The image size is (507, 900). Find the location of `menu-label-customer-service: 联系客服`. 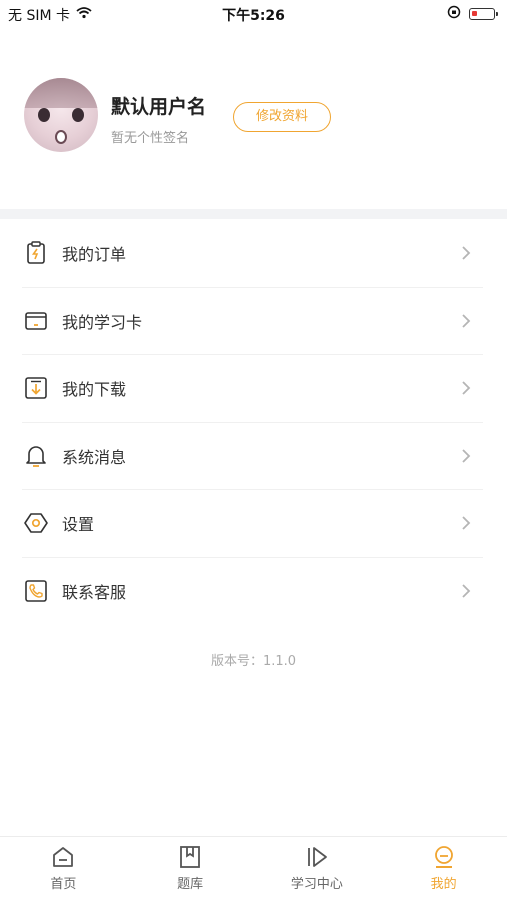

menu-label-customer-service: 联系客服 is located at coordinates (94, 593).